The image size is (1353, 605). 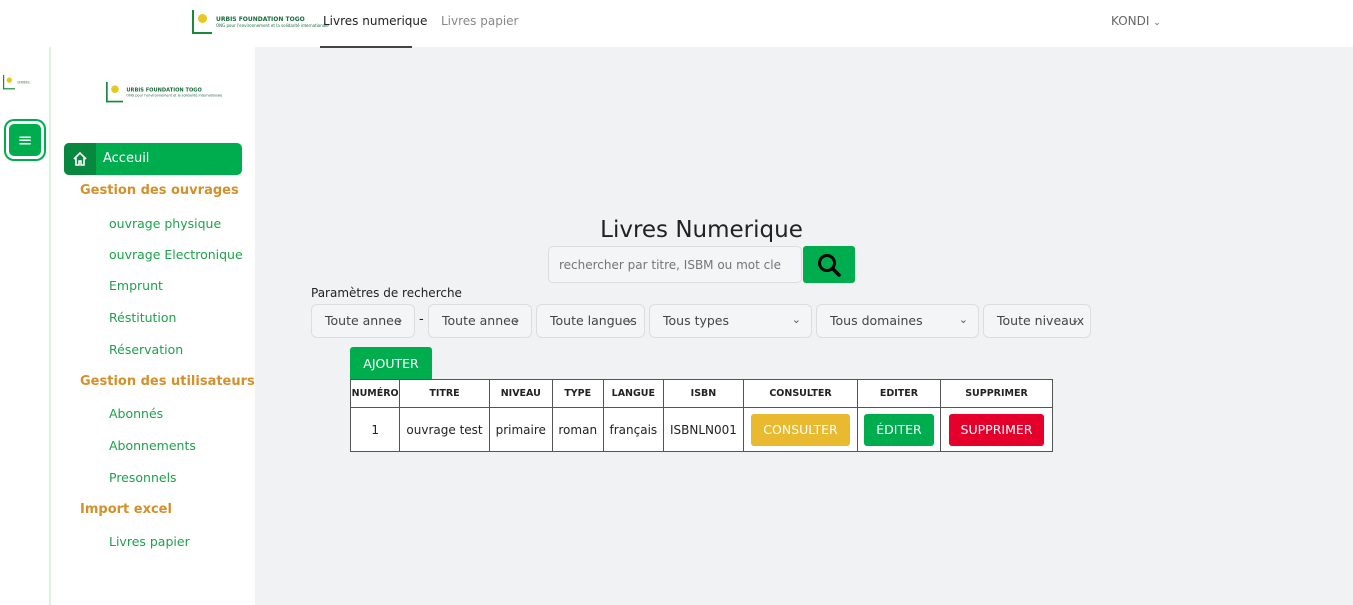 What do you see at coordinates (153, 159) in the screenshot?
I see `sidebar-item-acceuil: Acceuil` at bounding box center [153, 159].